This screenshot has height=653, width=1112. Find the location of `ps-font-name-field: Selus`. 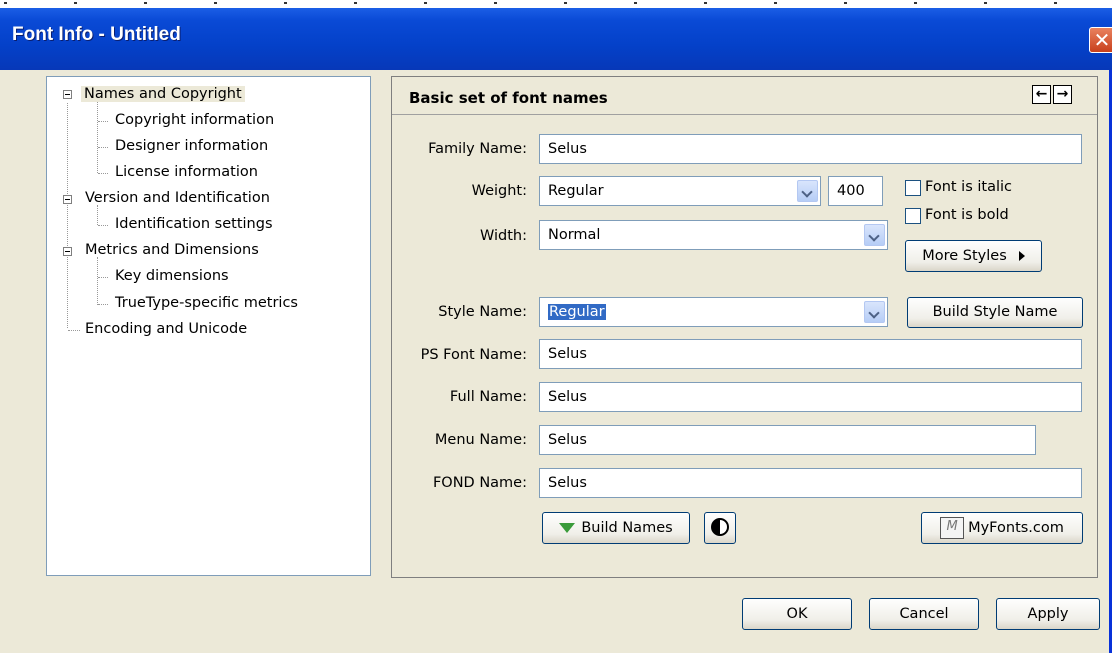

ps-font-name-field: Selus is located at coordinates (810, 354).